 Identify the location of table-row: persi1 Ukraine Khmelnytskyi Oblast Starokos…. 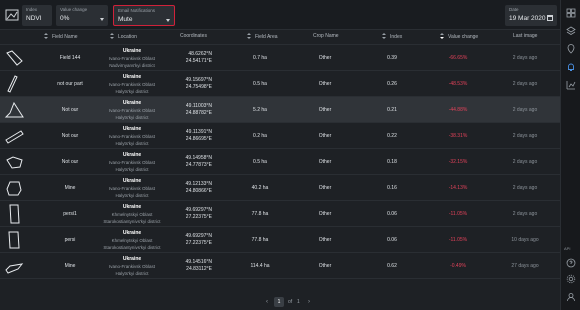
(280, 214).